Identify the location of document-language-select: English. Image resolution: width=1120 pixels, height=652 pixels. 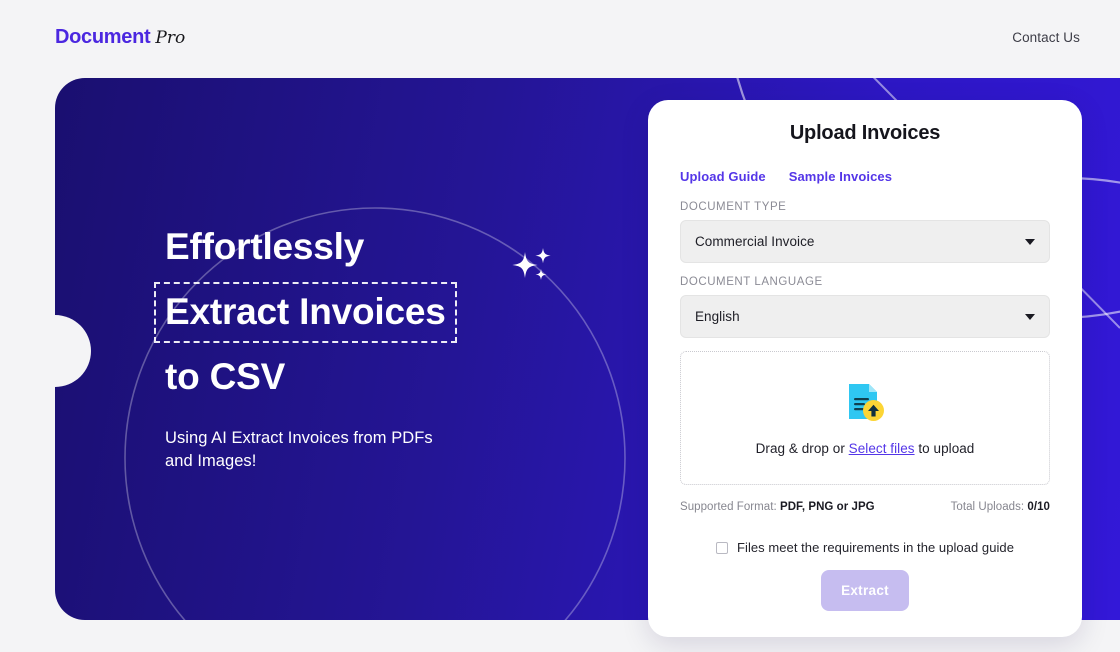
(865, 316).